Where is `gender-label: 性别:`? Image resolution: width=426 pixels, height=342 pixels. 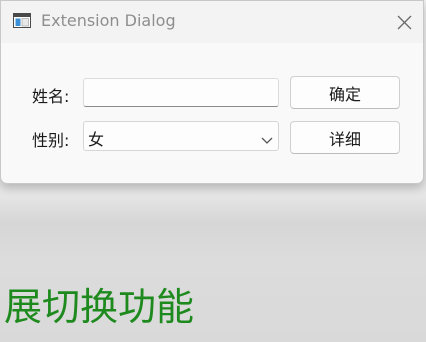
gender-label: 性别: is located at coordinates (51, 140).